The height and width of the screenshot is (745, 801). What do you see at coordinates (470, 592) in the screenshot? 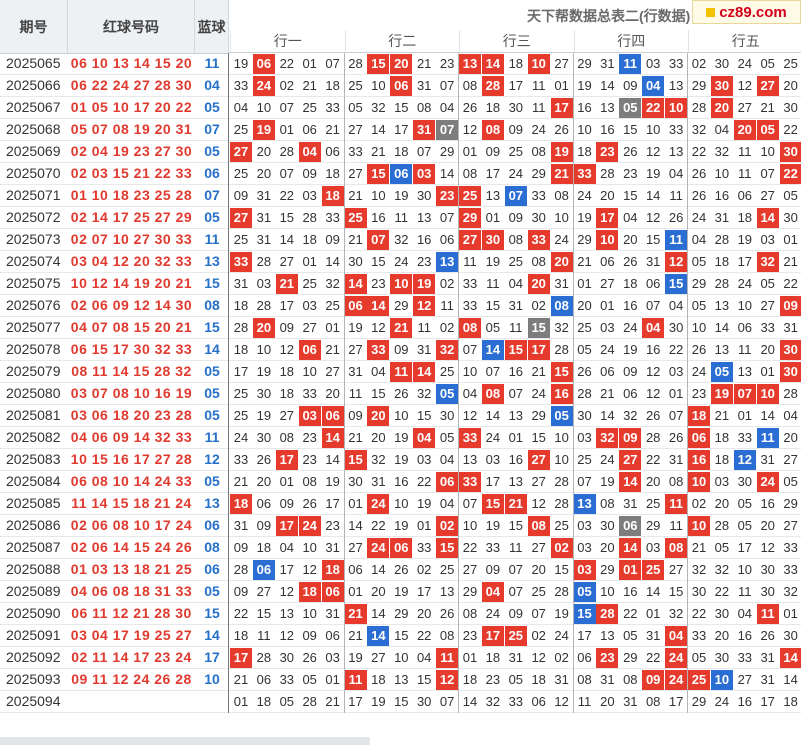
I see `number-cell: 29` at bounding box center [470, 592].